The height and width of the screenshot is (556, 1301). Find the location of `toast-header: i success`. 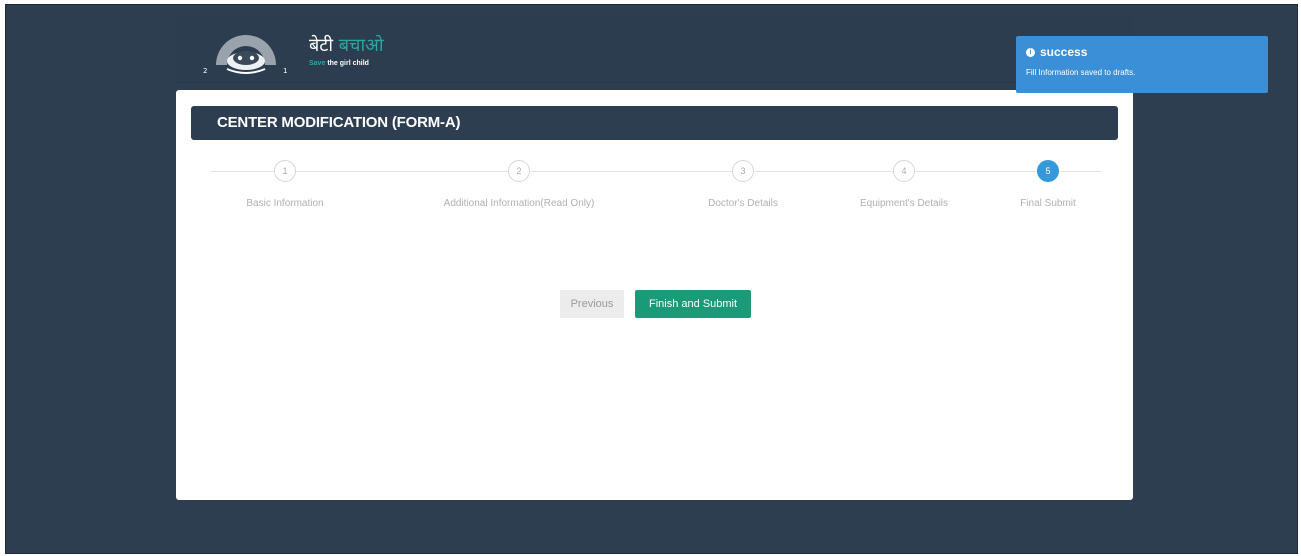

toast-header: i success is located at coordinates (1142, 52).